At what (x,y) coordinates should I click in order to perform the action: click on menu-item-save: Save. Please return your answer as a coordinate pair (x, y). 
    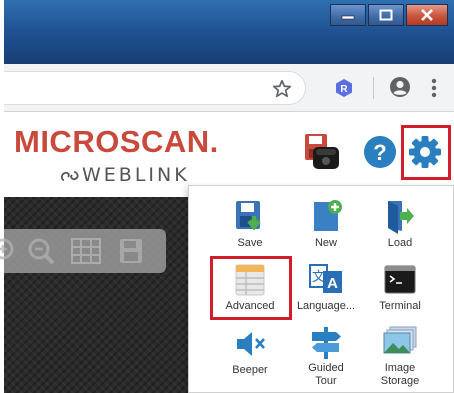
    Looking at the image, I should click on (250, 224).